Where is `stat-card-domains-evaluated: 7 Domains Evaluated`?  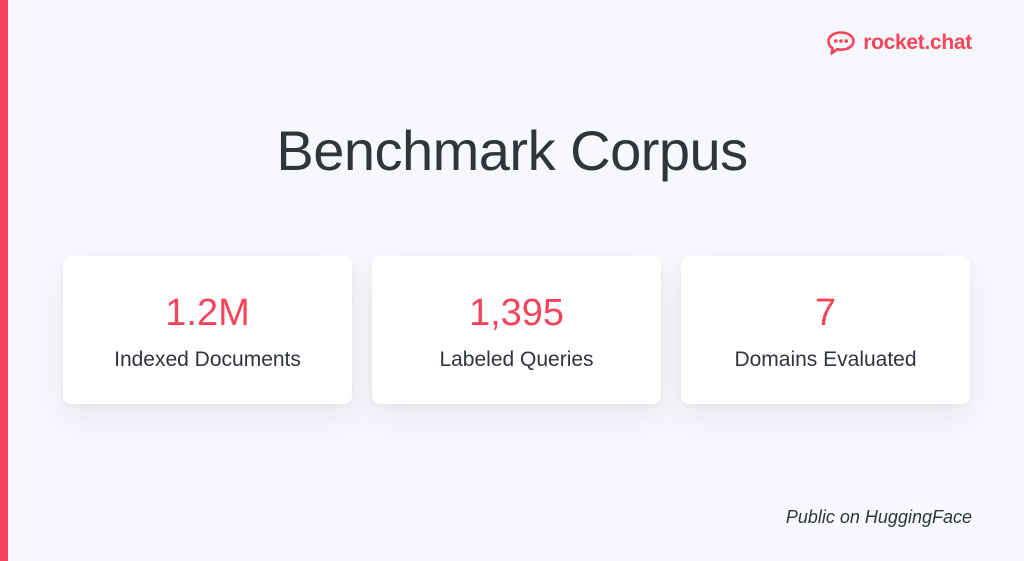 stat-card-domains-evaluated: 7 Domains Evaluated is located at coordinates (825, 330).